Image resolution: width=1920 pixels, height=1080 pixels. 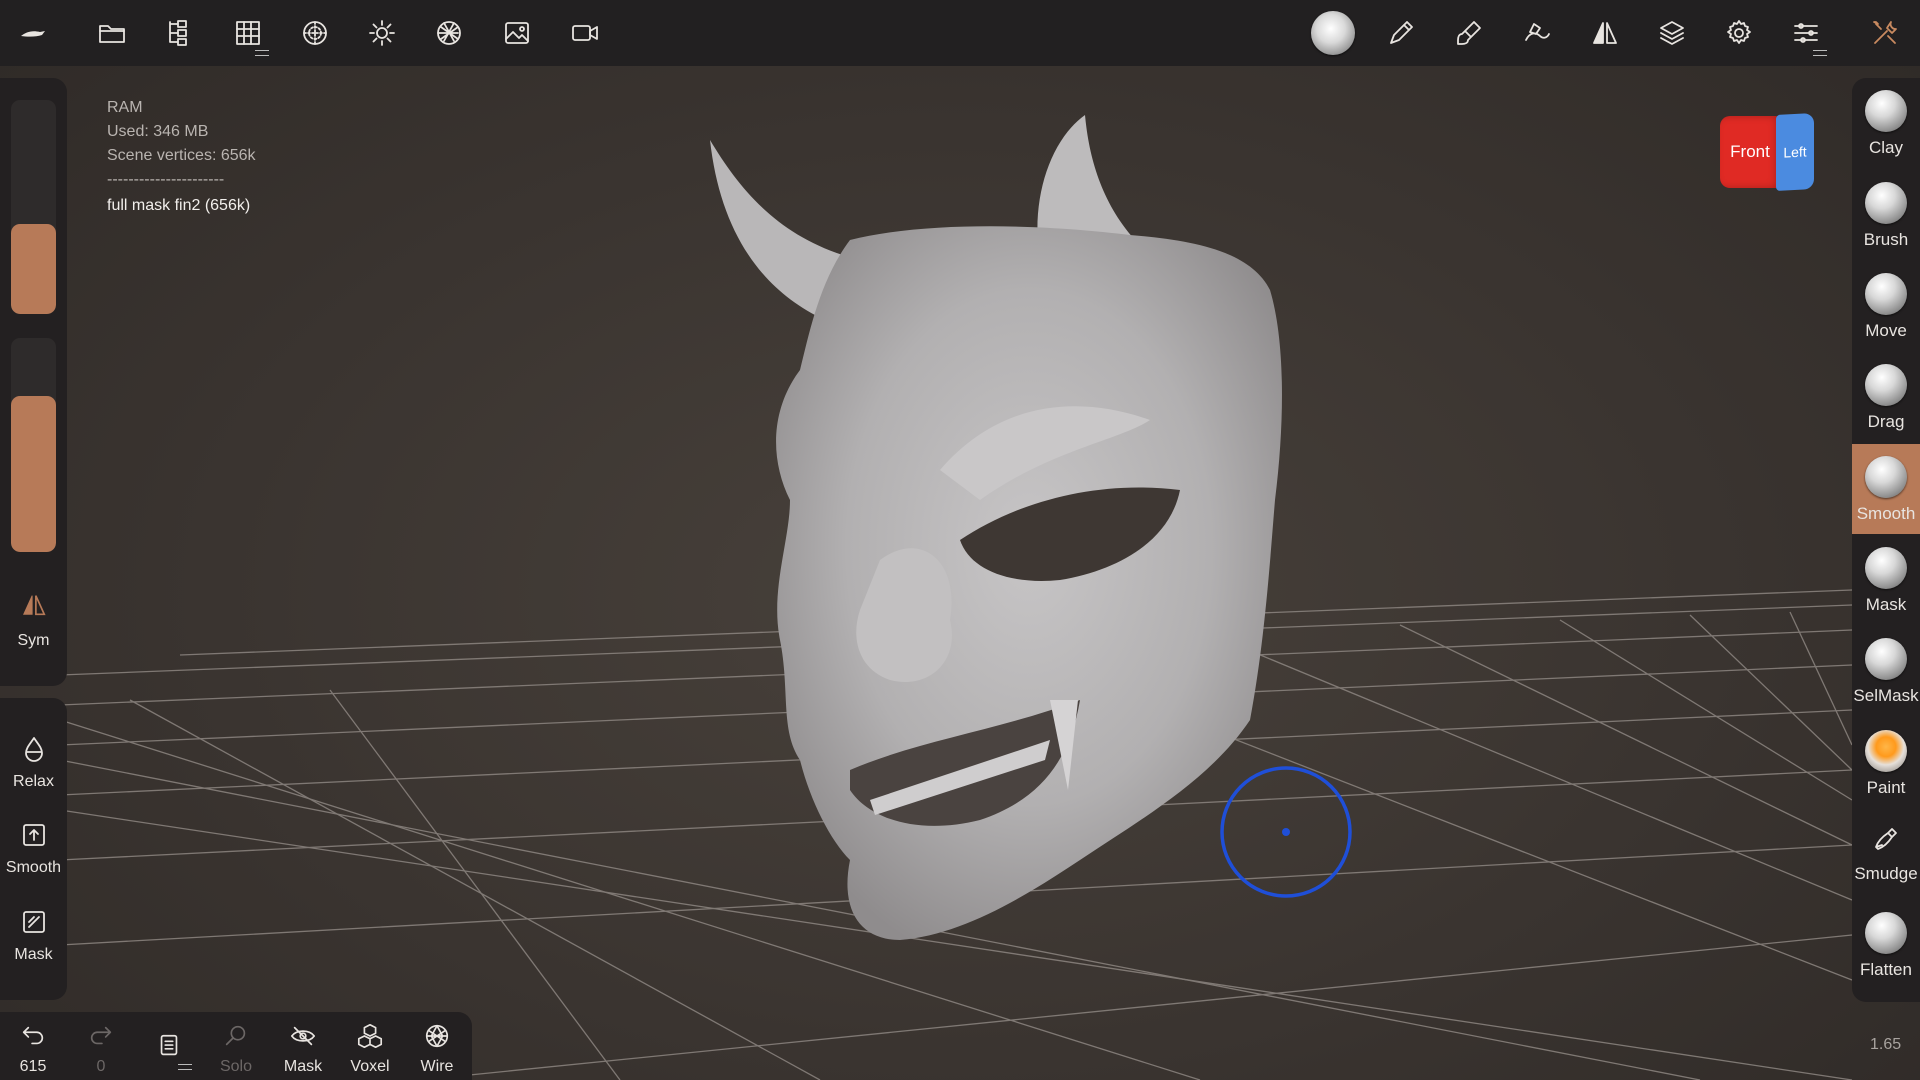 I want to click on mask-sphere-icon, so click(x=1886, y=568).